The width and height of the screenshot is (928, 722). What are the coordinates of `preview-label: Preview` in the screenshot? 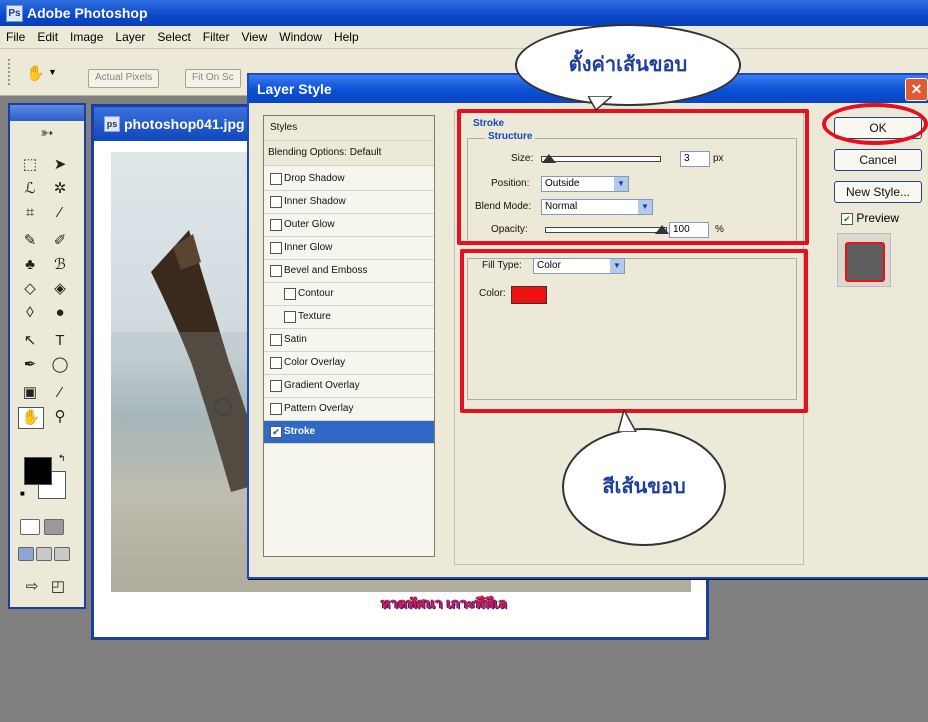 It's located at (878, 218).